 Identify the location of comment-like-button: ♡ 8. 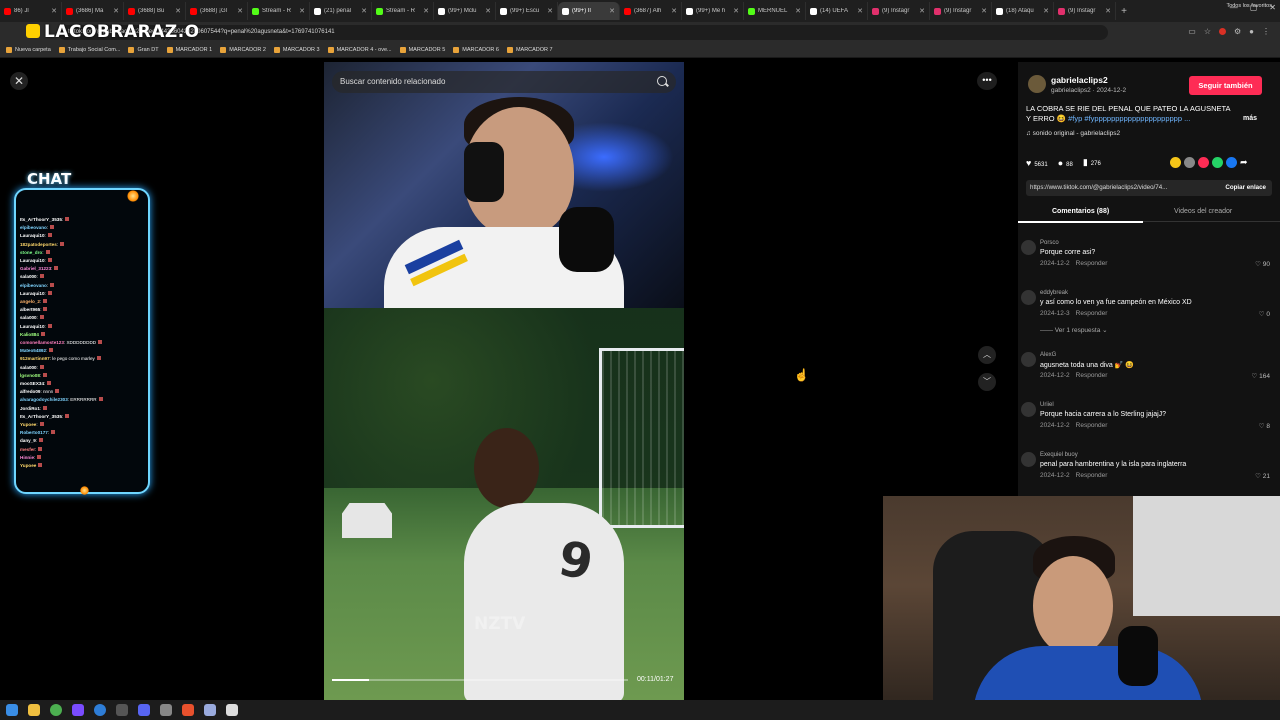
(1264, 426).